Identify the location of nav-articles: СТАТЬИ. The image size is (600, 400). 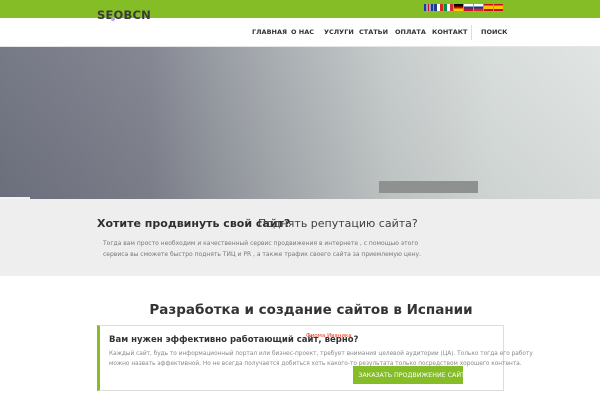
(373, 32).